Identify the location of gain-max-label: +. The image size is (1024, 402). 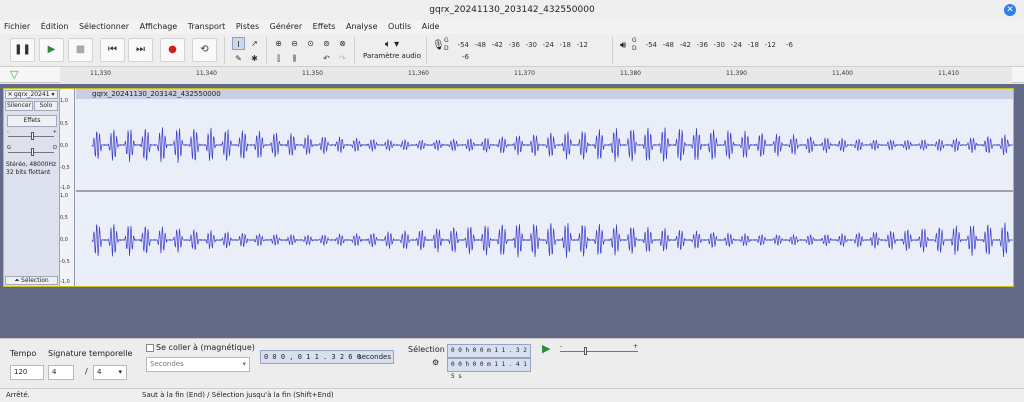
(54, 132).